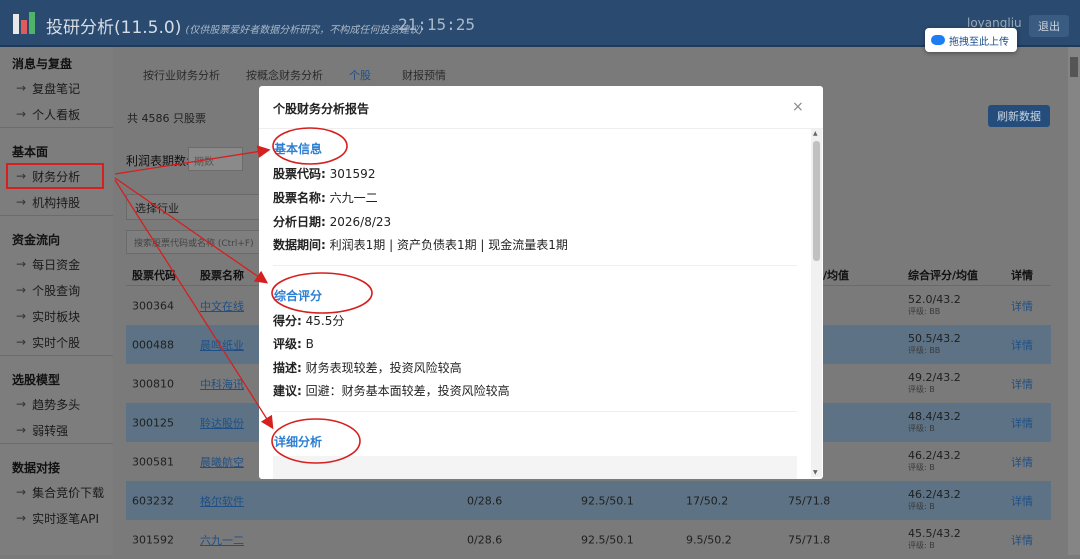 This screenshot has height=559, width=1080. What do you see at coordinates (166, 118) in the screenshot?
I see `stock-count: 共 4586 只股票` at bounding box center [166, 118].